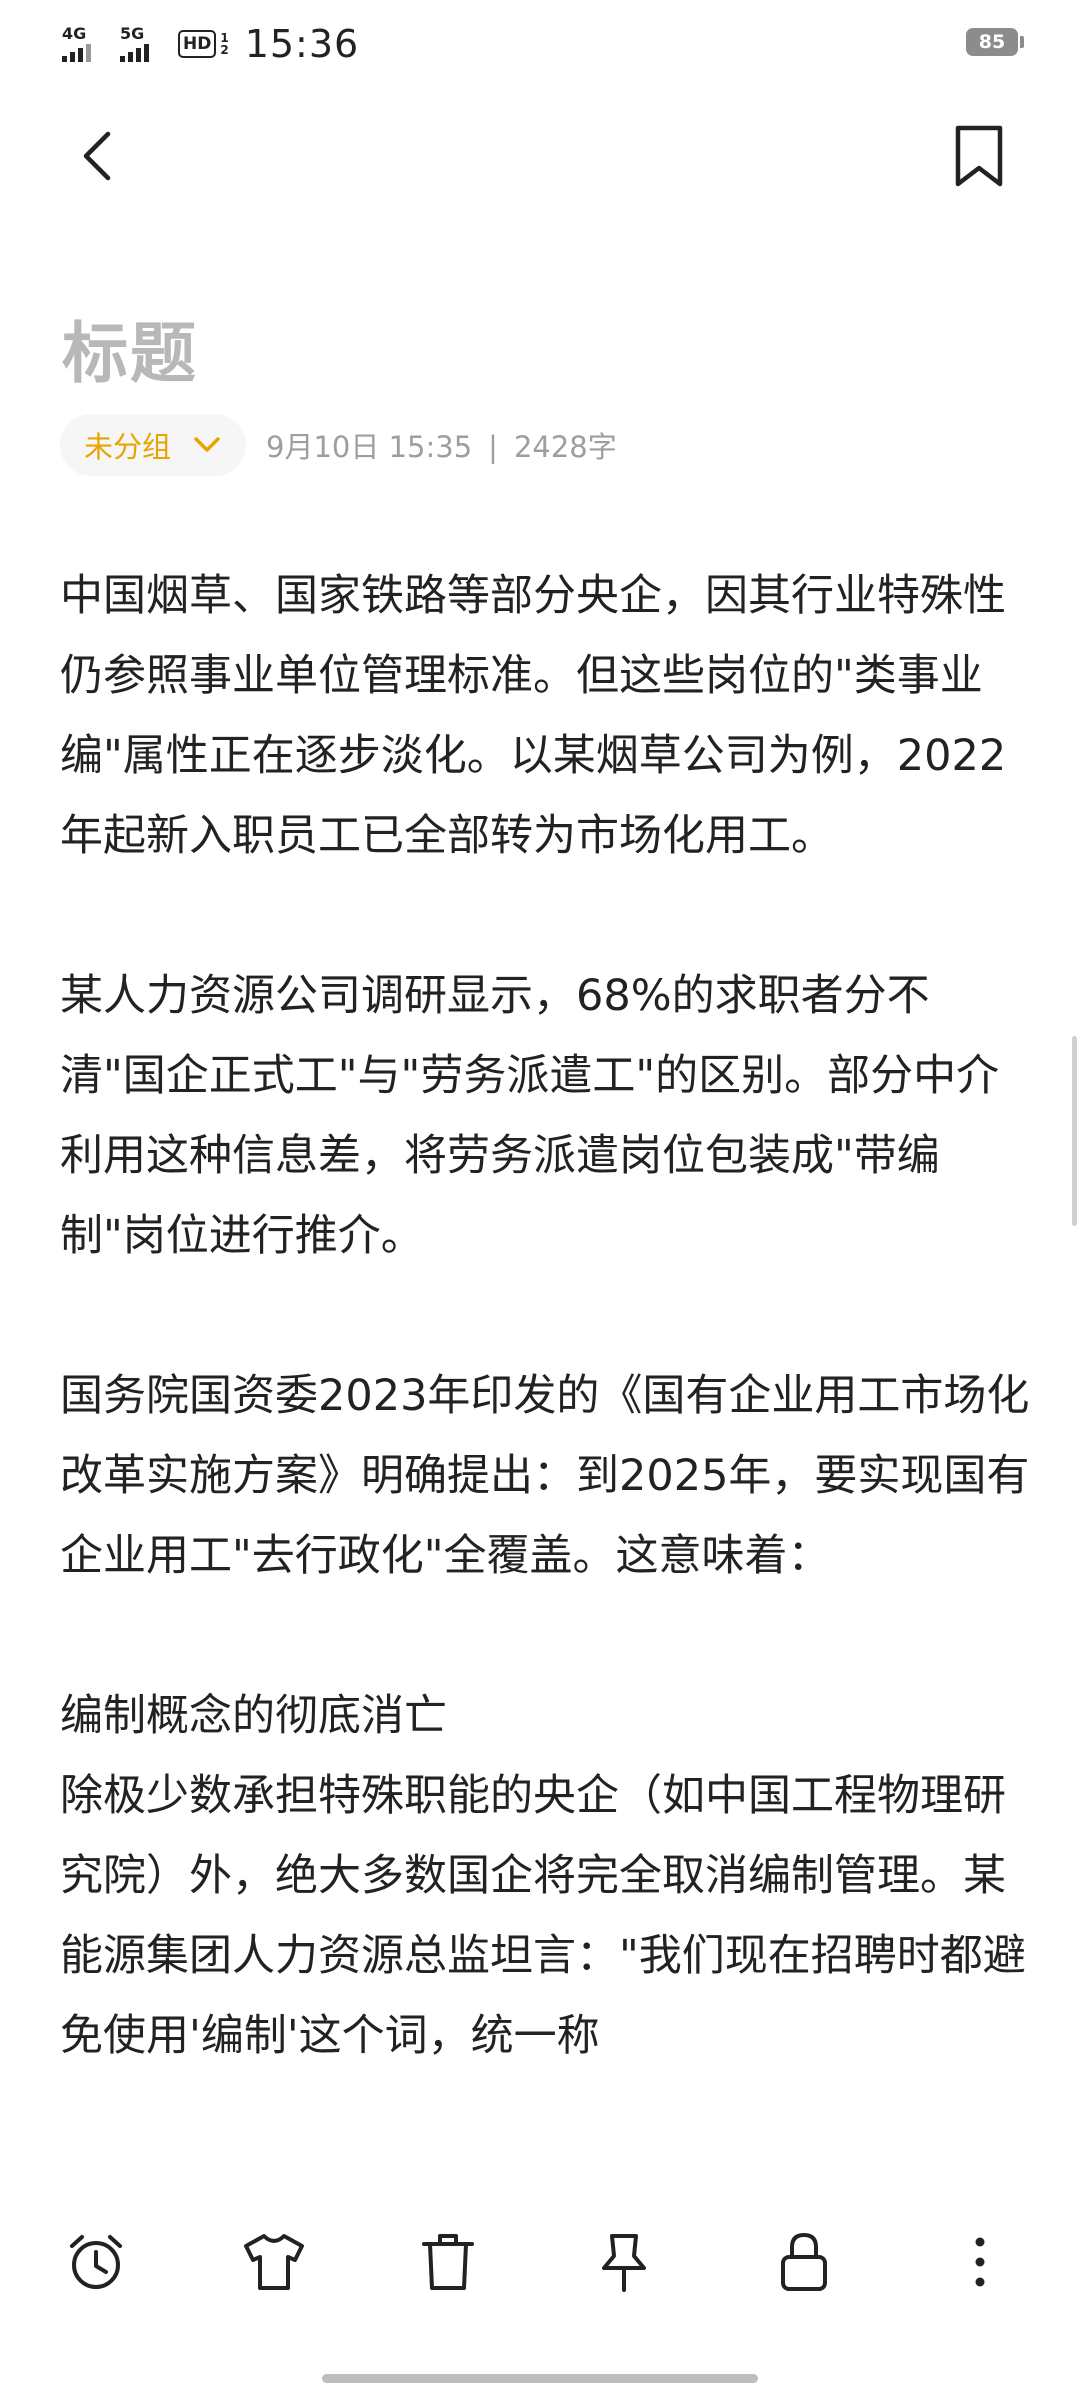 The image size is (1080, 2400). What do you see at coordinates (540, 42) in the screenshot?
I see `status-bar: 4G 5G HD 1 2 15:36 85` at bounding box center [540, 42].